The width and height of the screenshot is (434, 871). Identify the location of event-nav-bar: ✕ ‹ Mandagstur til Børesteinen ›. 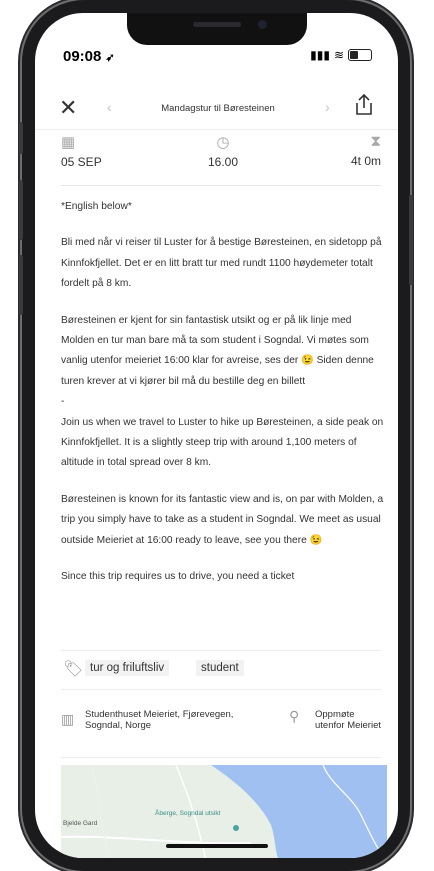
(216, 109).